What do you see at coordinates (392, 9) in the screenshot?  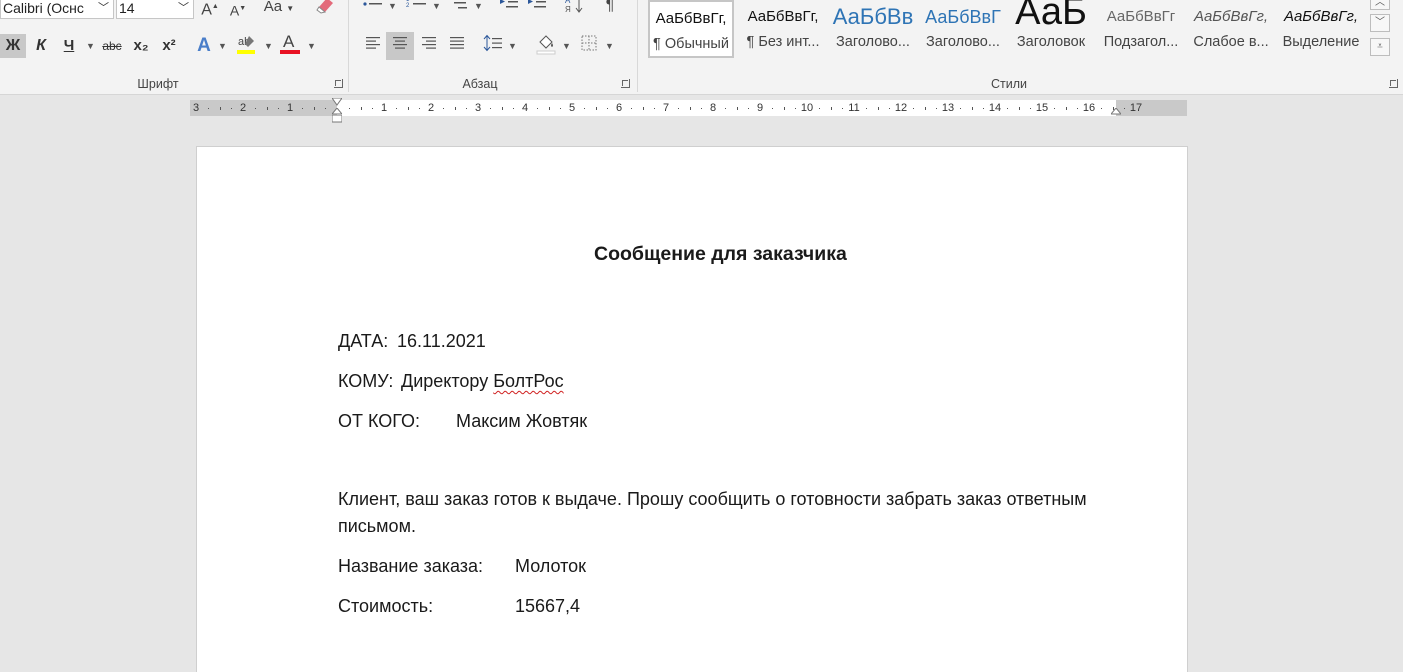 I see `bullets-dropdown-icon: ▼` at bounding box center [392, 9].